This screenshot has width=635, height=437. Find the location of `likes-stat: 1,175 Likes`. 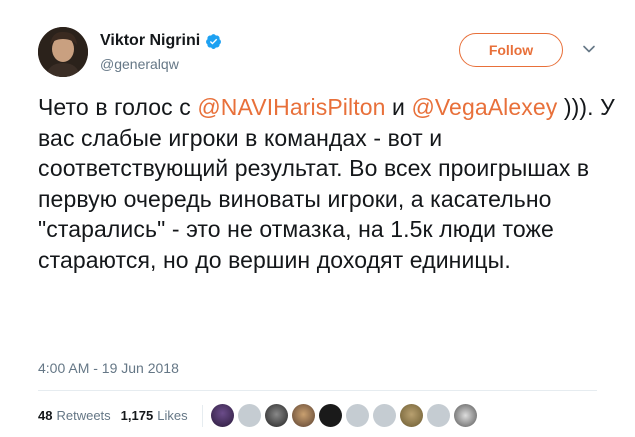

likes-stat: 1,175 Likes is located at coordinates (154, 415).